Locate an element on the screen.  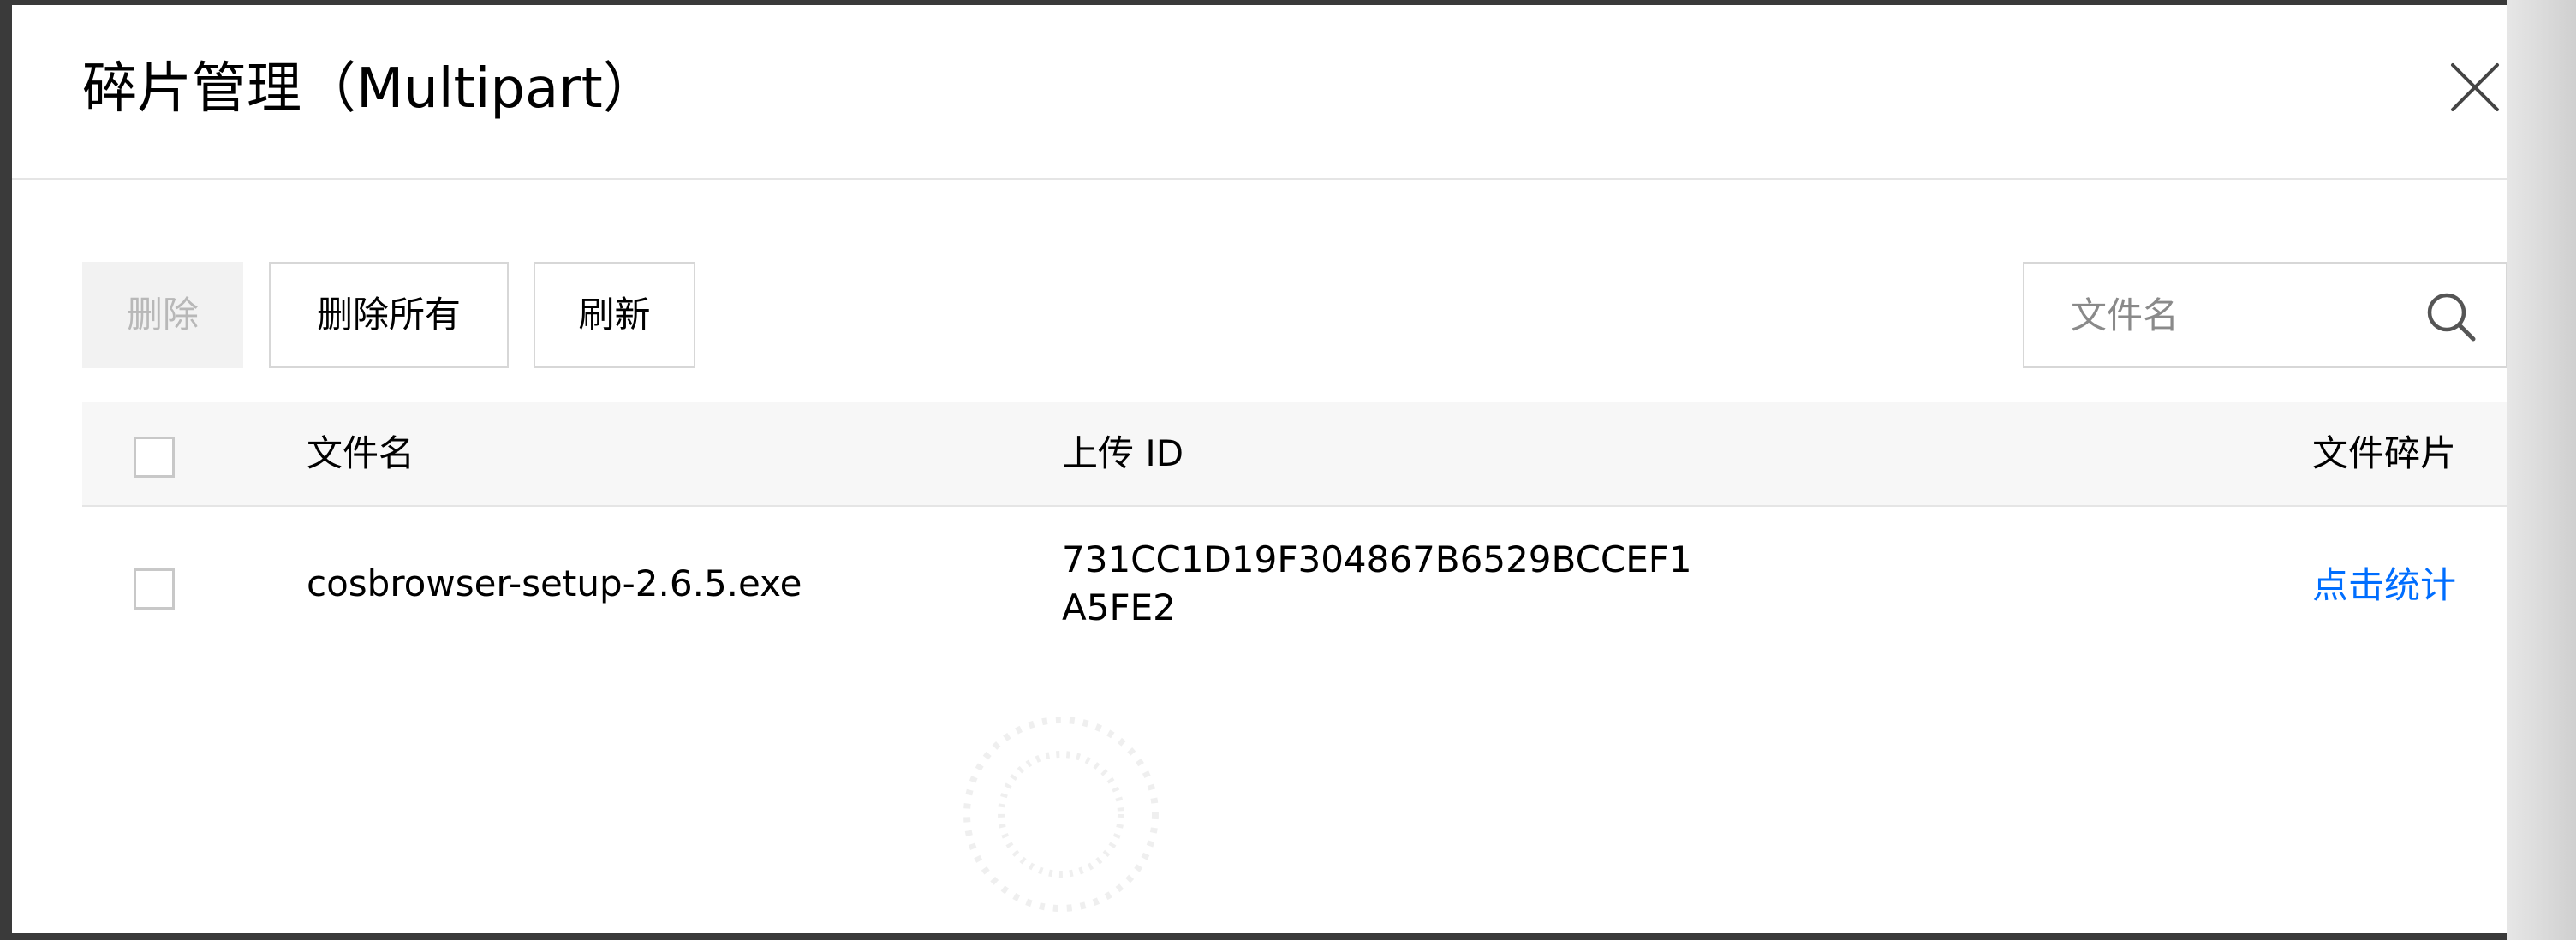
close-icon is located at coordinates (2475, 87).